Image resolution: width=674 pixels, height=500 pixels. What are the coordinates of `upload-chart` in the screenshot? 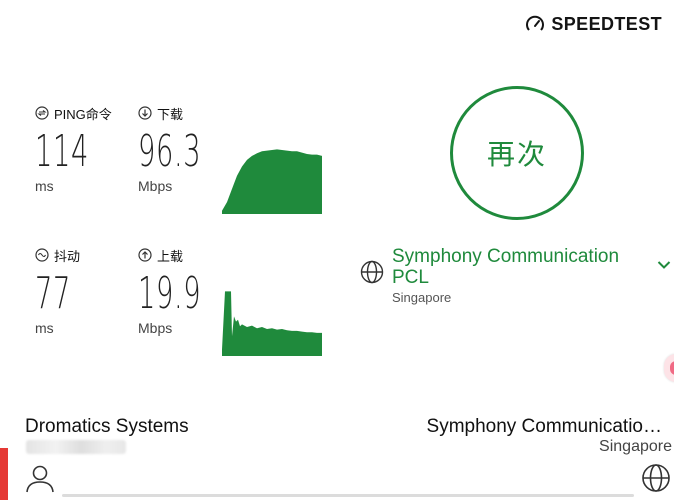 It's located at (272, 323).